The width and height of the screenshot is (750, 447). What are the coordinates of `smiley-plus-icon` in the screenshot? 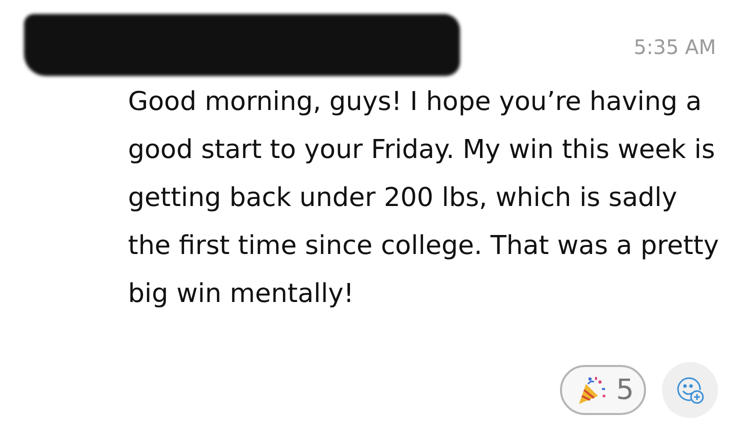 It's located at (690, 390).